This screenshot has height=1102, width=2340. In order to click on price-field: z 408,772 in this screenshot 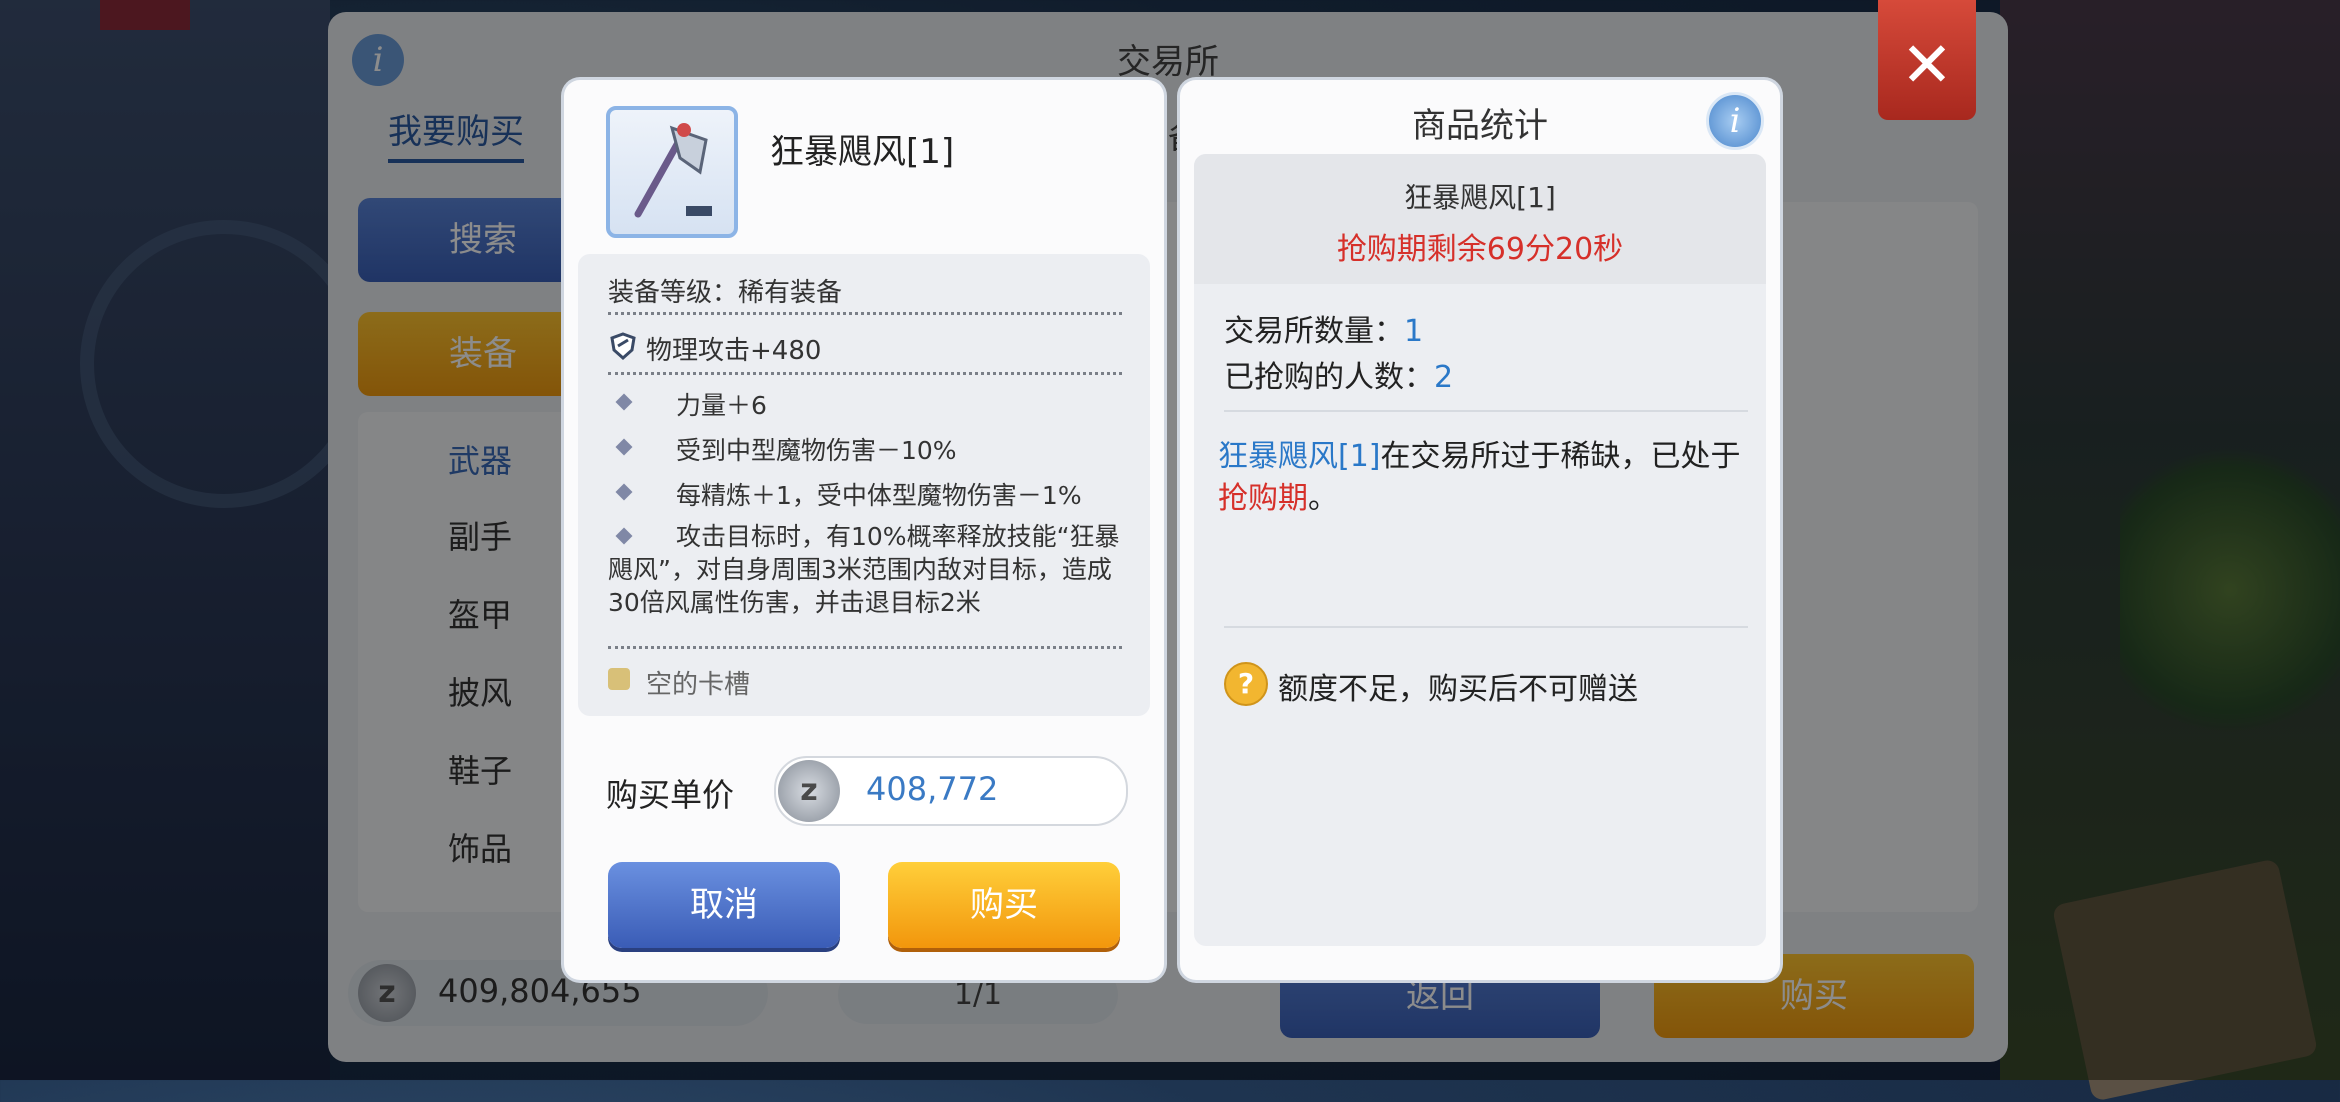, I will do `click(951, 791)`.